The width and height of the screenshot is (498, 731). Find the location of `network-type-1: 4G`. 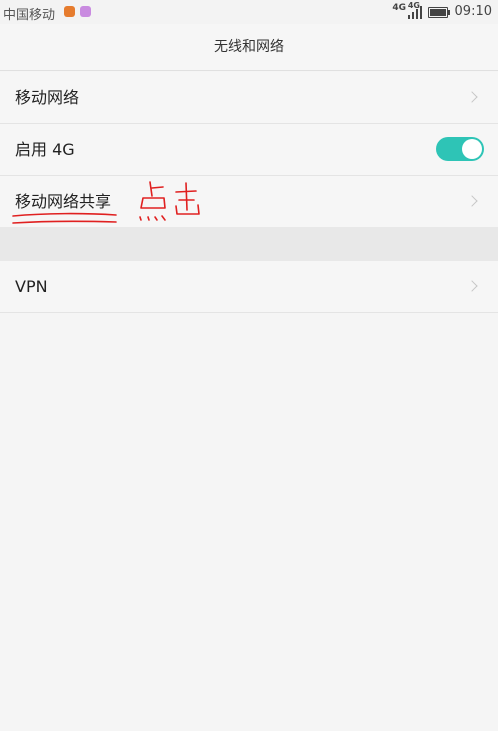

network-type-1: 4G is located at coordinates (399, 8).